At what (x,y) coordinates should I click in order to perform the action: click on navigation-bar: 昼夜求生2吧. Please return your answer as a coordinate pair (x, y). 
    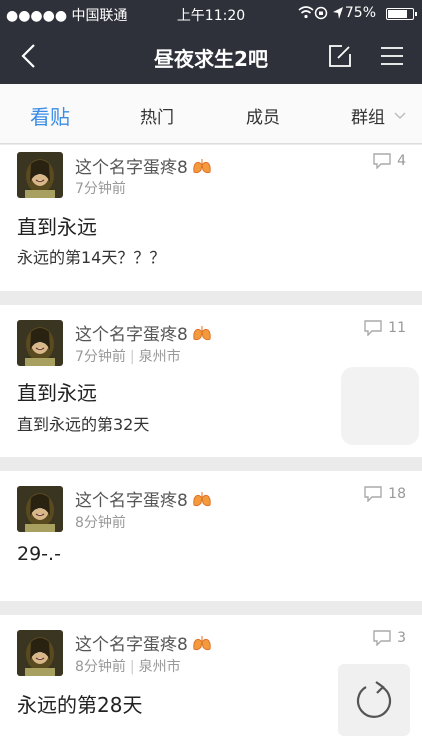
    Looking at the image, I should click on (211, 56).